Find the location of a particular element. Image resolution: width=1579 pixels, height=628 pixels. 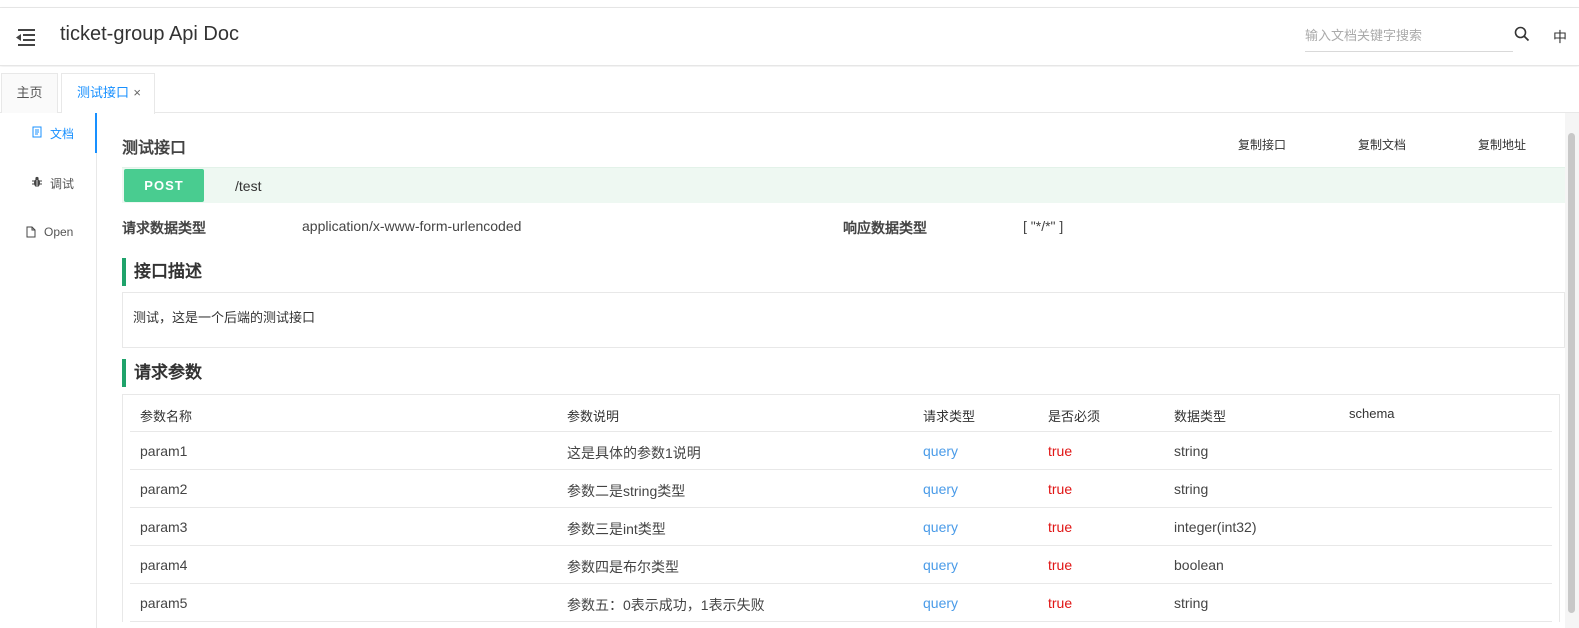

sidebar-item-debug: 调试 is located at coordinates (48, 183).